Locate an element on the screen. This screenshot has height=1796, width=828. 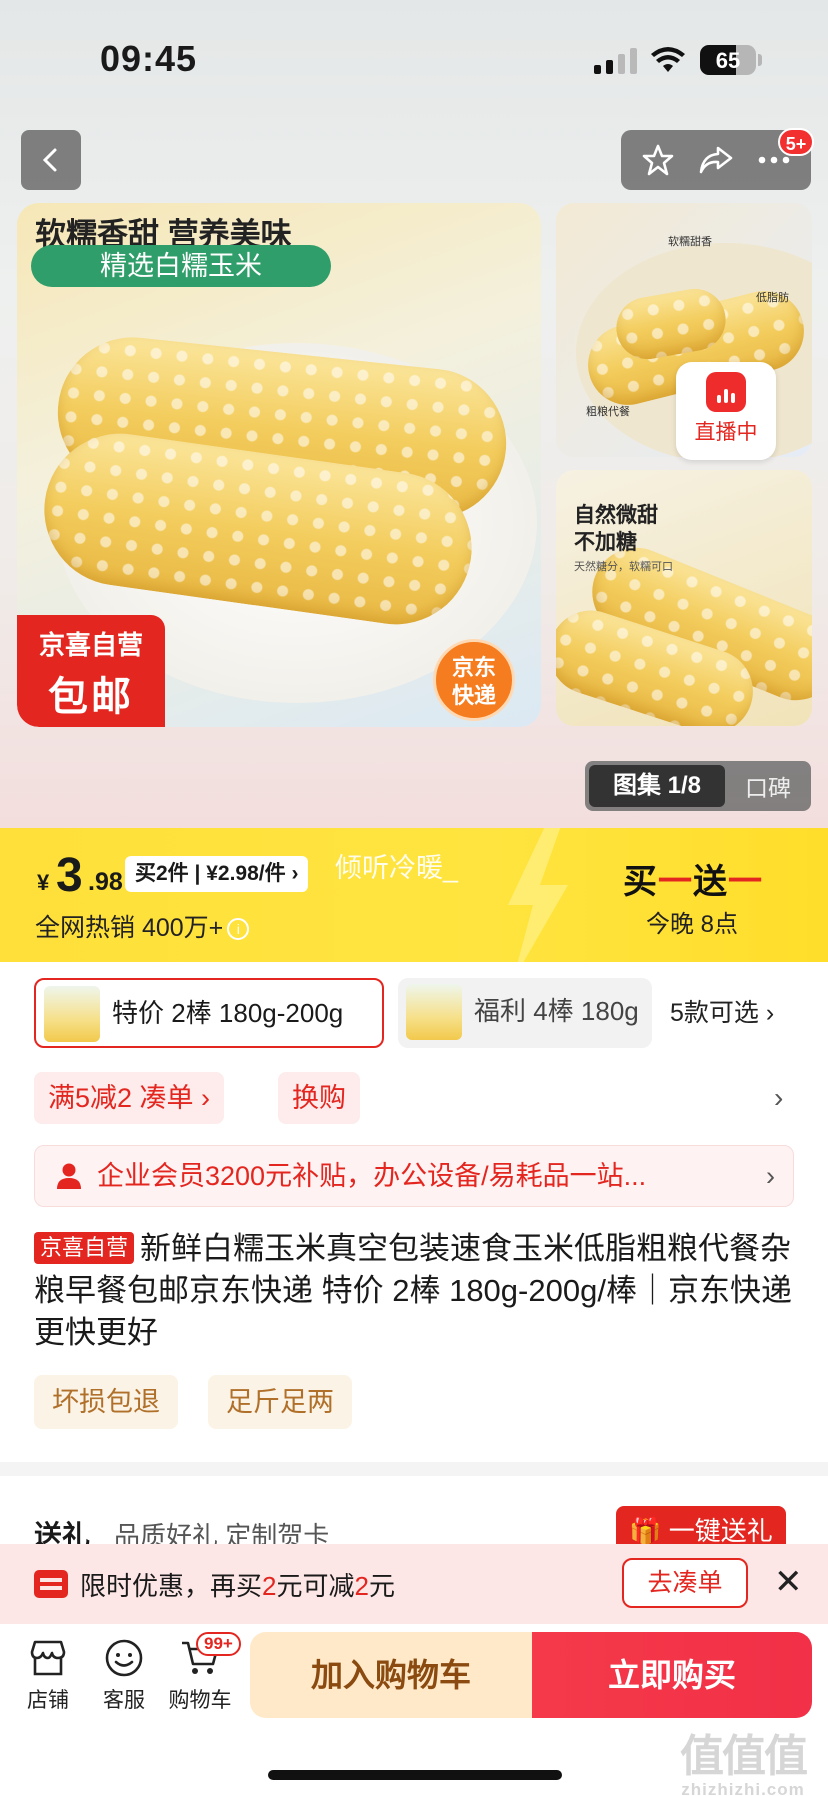
watermark-logo: 值值值 is located at coordinates (744, 1756).